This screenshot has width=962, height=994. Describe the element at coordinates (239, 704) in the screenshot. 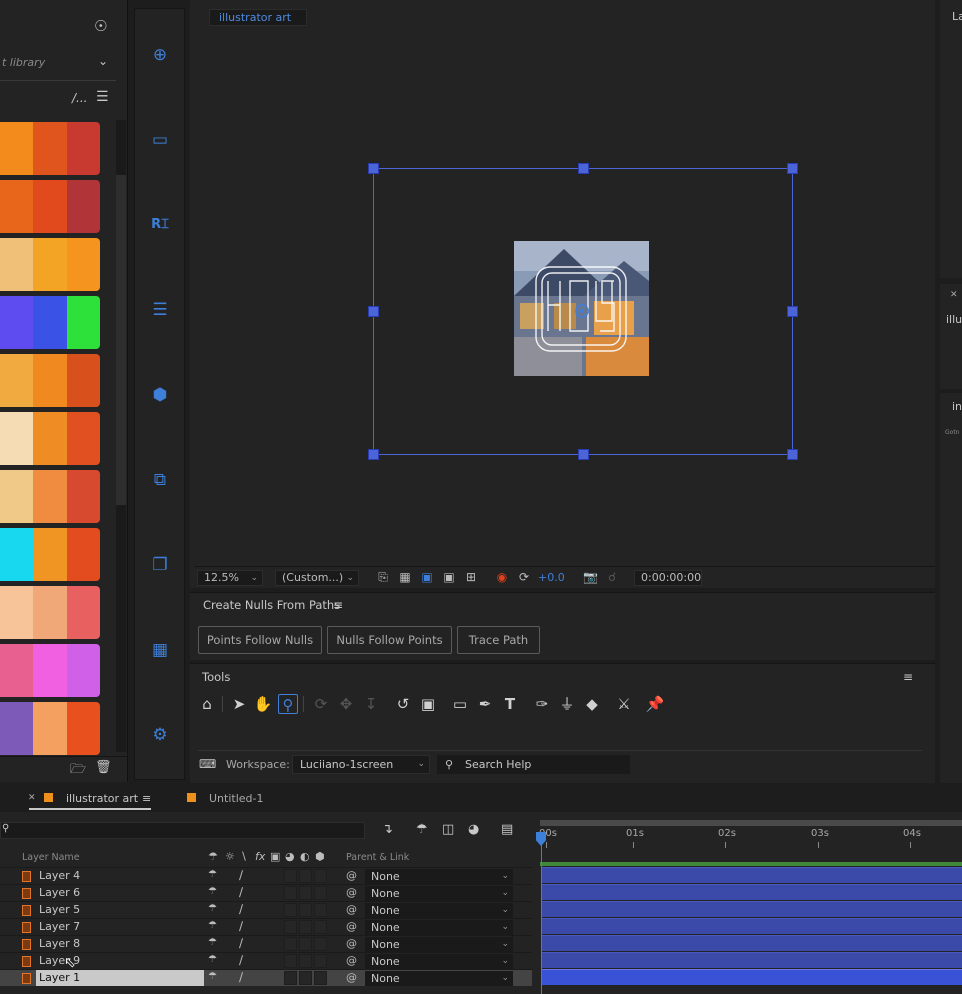

I see `selection-tool-icon: ➤` at that location.